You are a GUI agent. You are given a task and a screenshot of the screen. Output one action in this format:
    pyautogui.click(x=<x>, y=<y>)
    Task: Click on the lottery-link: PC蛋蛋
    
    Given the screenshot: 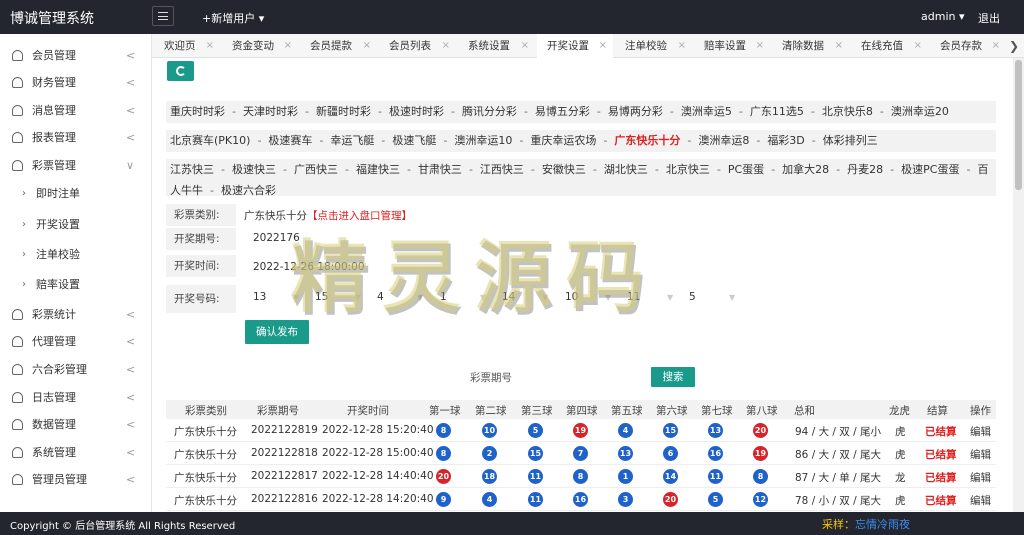 What is the action you would take?
    pyautogui.click(x=746, y=169)
    